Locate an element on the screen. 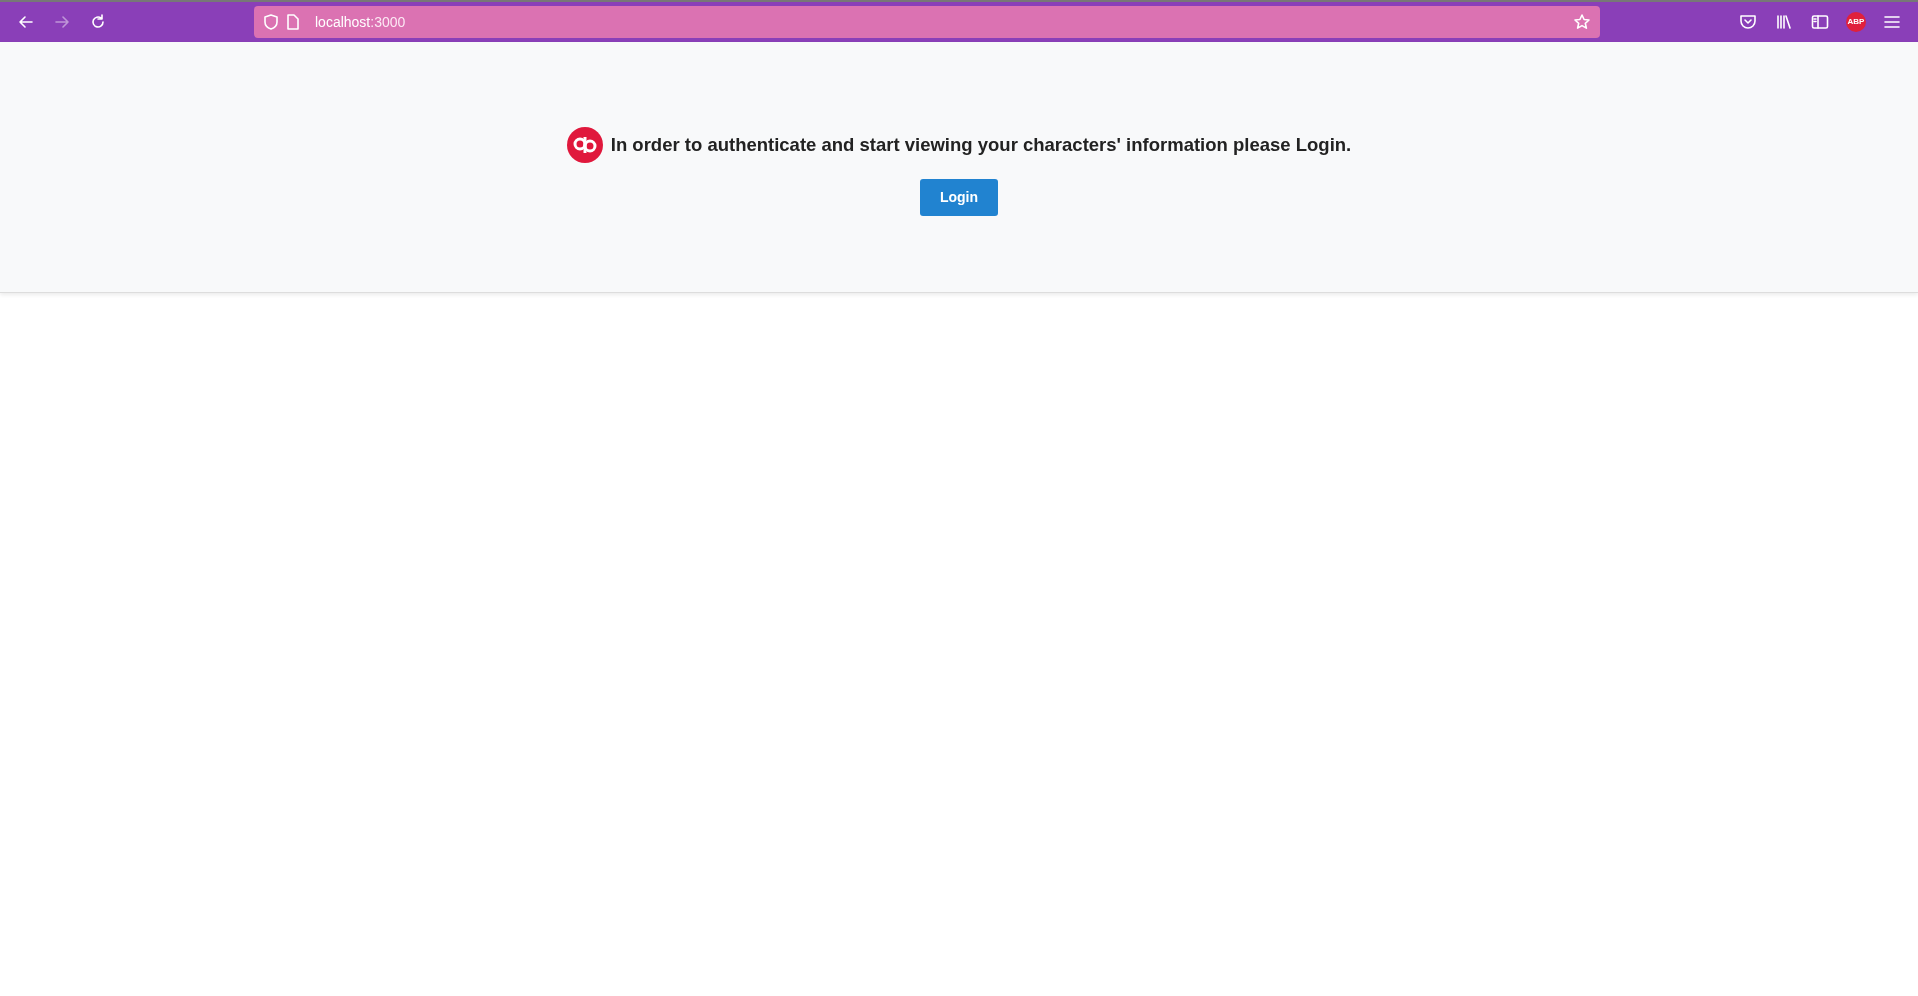 The width and height of the screenshot is (1918, 996). forward-arrow-icon is located at coordinates (62, 22).